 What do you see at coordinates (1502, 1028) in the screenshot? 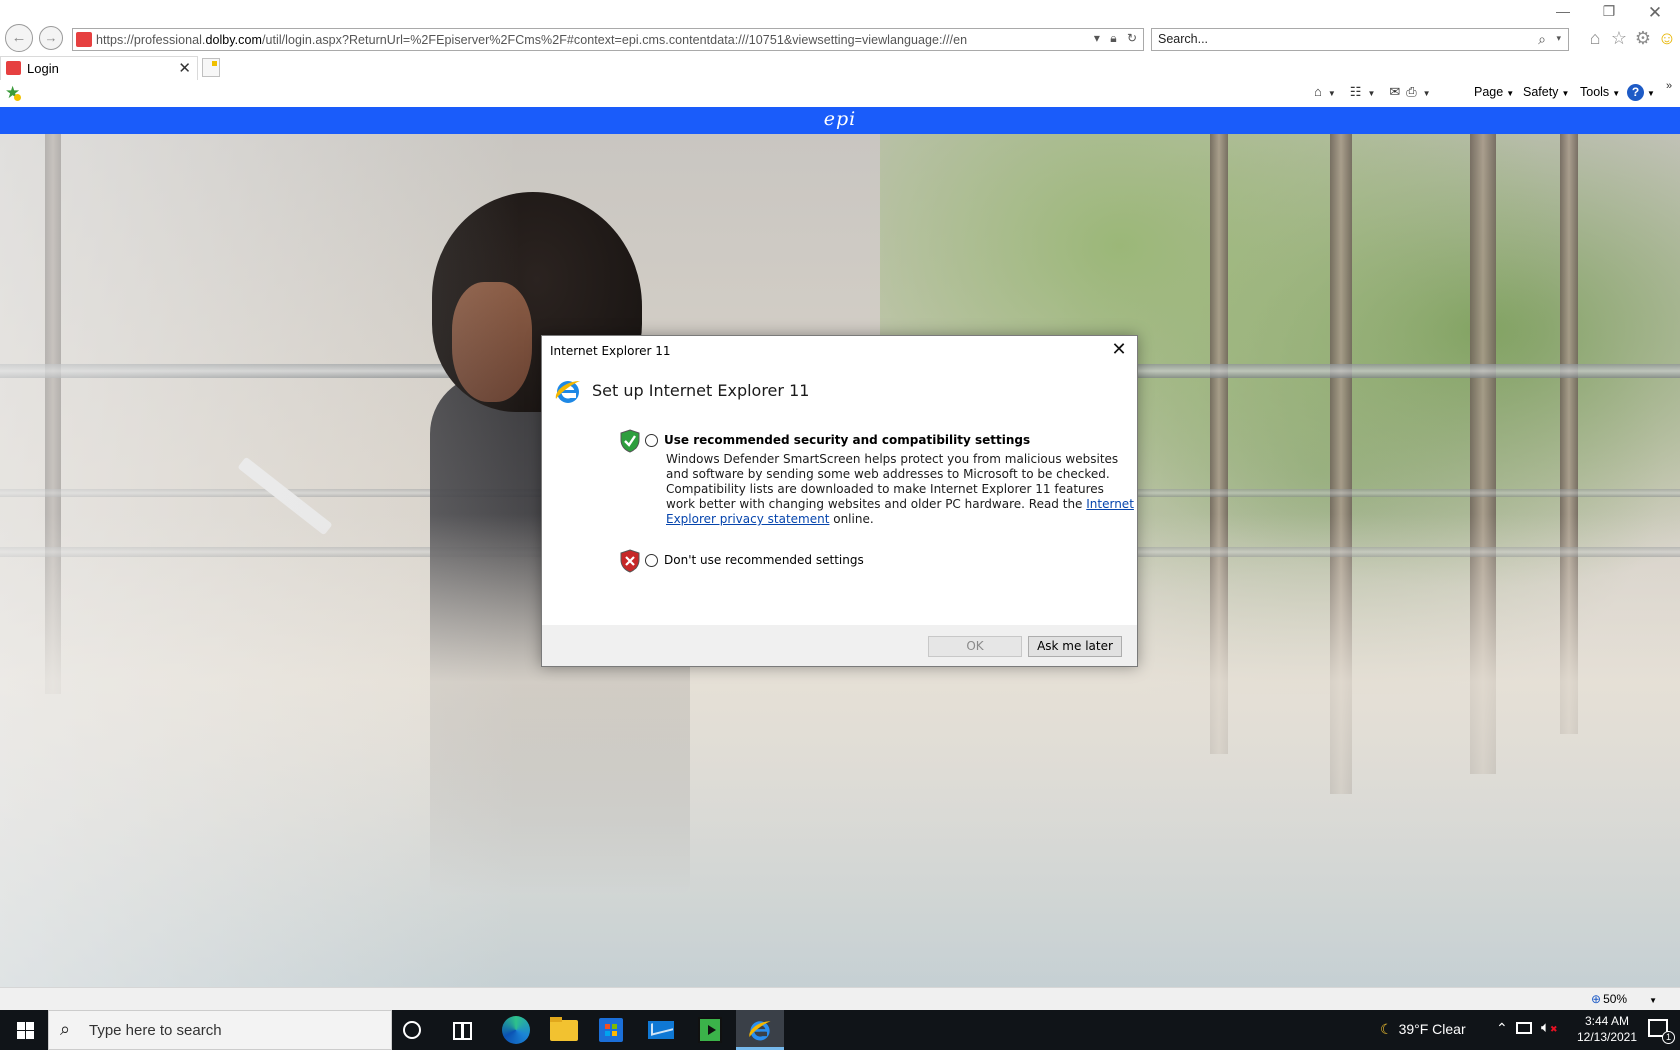
I see `show-hidden-icons-icon: ⌃` at bounding box center [1502, 1028].